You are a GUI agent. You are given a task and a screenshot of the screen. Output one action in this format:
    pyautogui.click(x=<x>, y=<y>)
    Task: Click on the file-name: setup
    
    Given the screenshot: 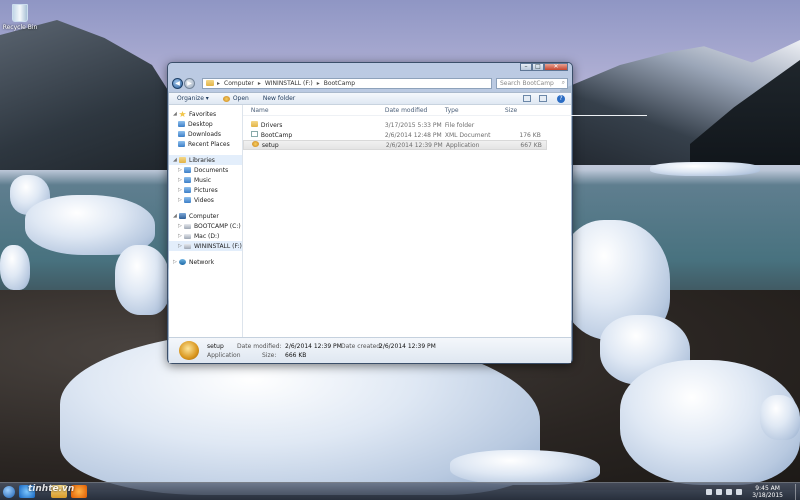 What is the action you would take?
    pyautogui.click(x=270, y=145)
    